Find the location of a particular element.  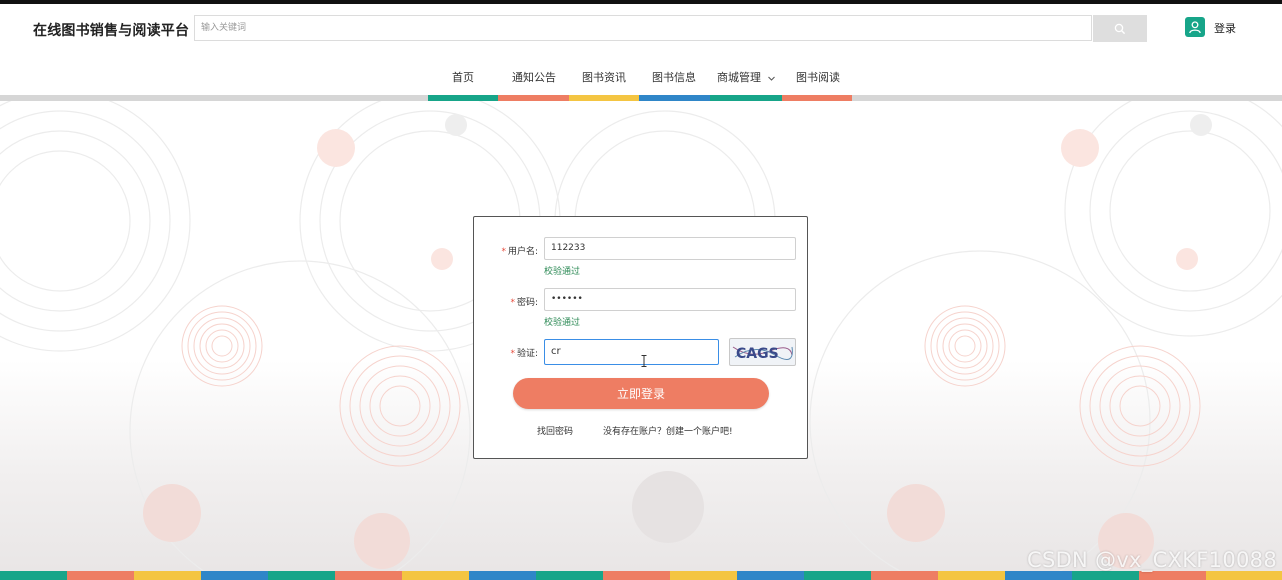

header-login-link: 登录 is located at coordinates (1225, 28).